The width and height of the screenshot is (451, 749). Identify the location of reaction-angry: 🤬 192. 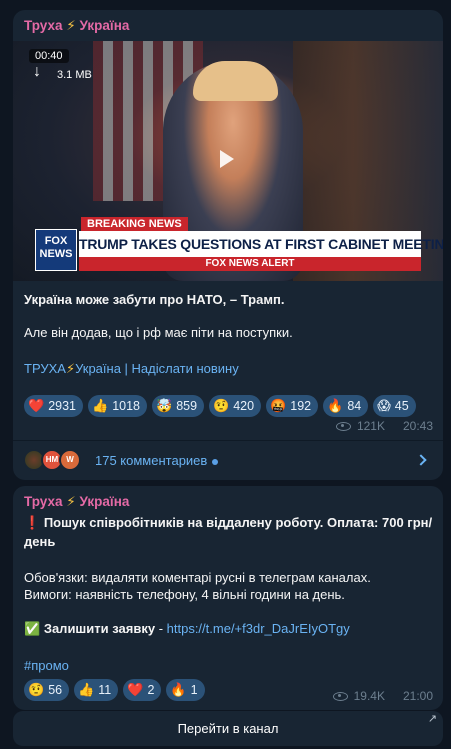
(292, 406).